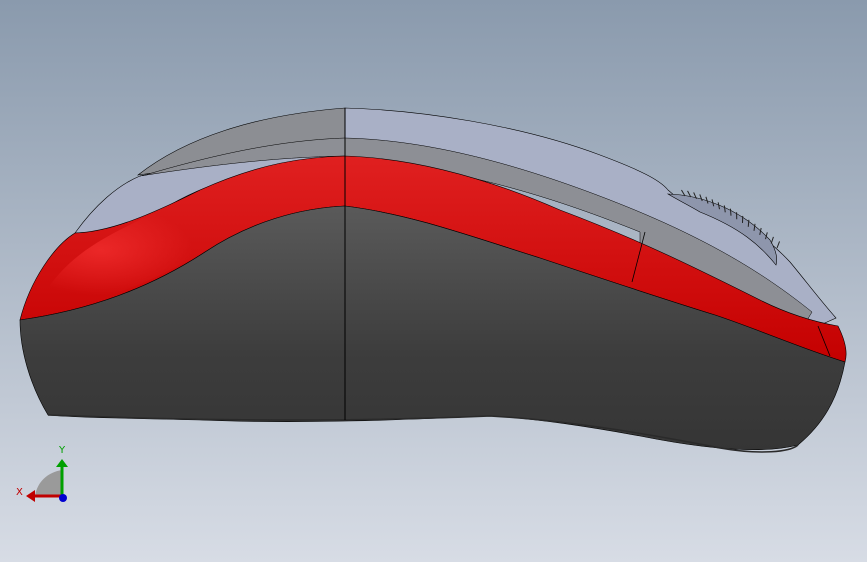 Image resolution: width=867 pixels, height=562 pixels. What do you see at coordinates (19, 492) in the screenshot?
I see `triad-x-label: X` at bounding box center [19, 492].